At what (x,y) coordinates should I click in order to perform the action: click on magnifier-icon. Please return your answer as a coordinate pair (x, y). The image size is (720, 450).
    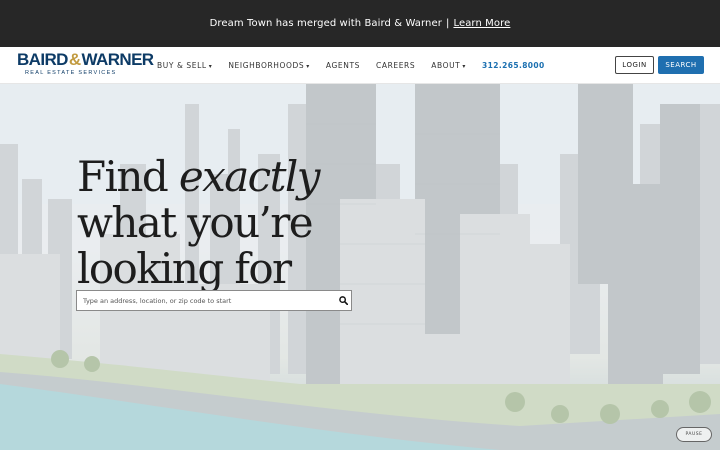
    Looking at the image, I should click on (343, 300).